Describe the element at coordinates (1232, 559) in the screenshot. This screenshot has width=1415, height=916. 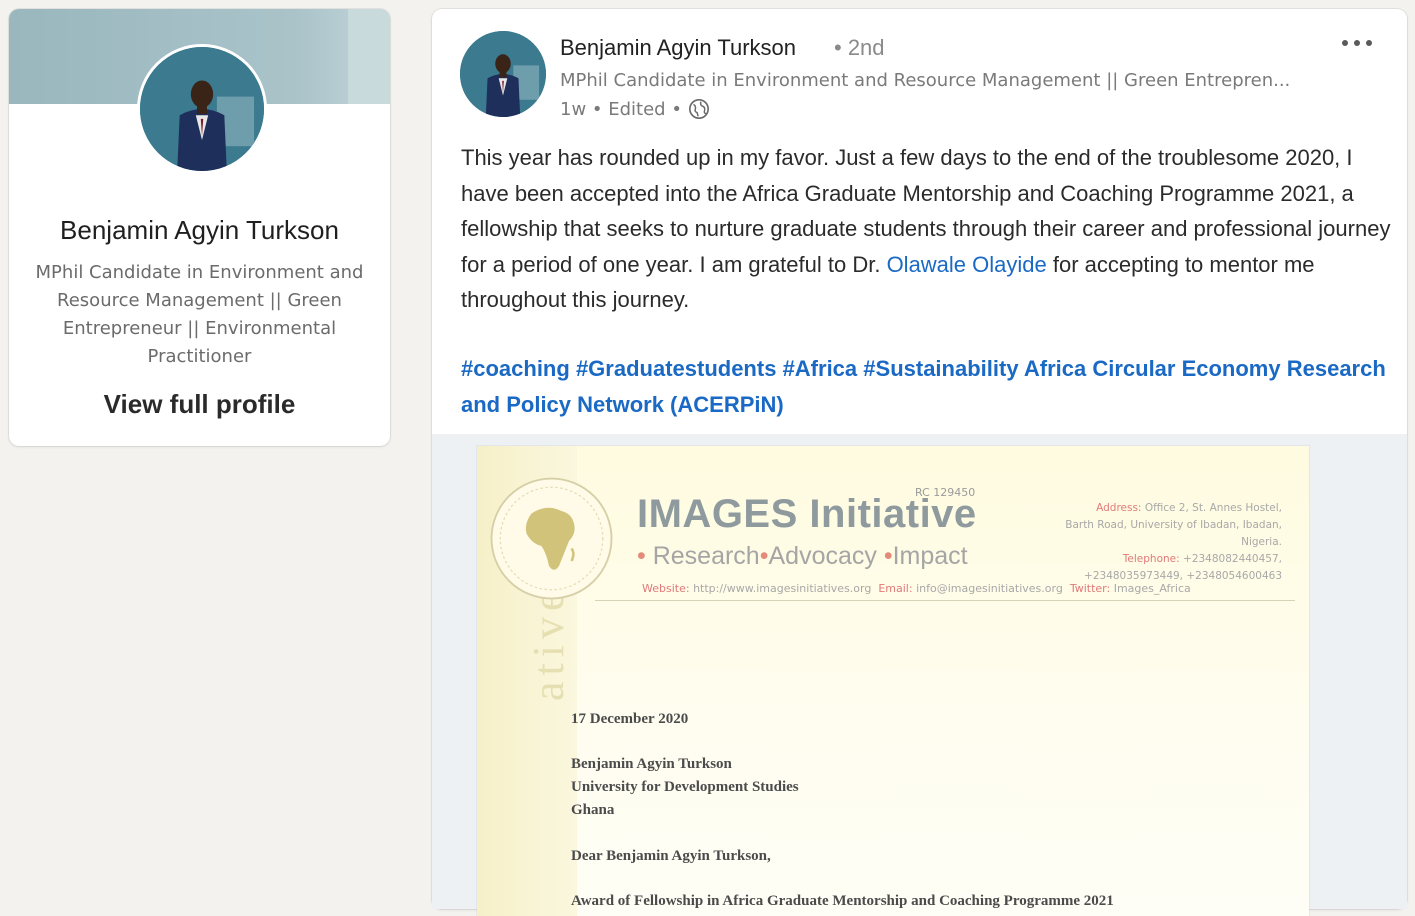
I see `telephone-line: +2348082440457,` at that location.